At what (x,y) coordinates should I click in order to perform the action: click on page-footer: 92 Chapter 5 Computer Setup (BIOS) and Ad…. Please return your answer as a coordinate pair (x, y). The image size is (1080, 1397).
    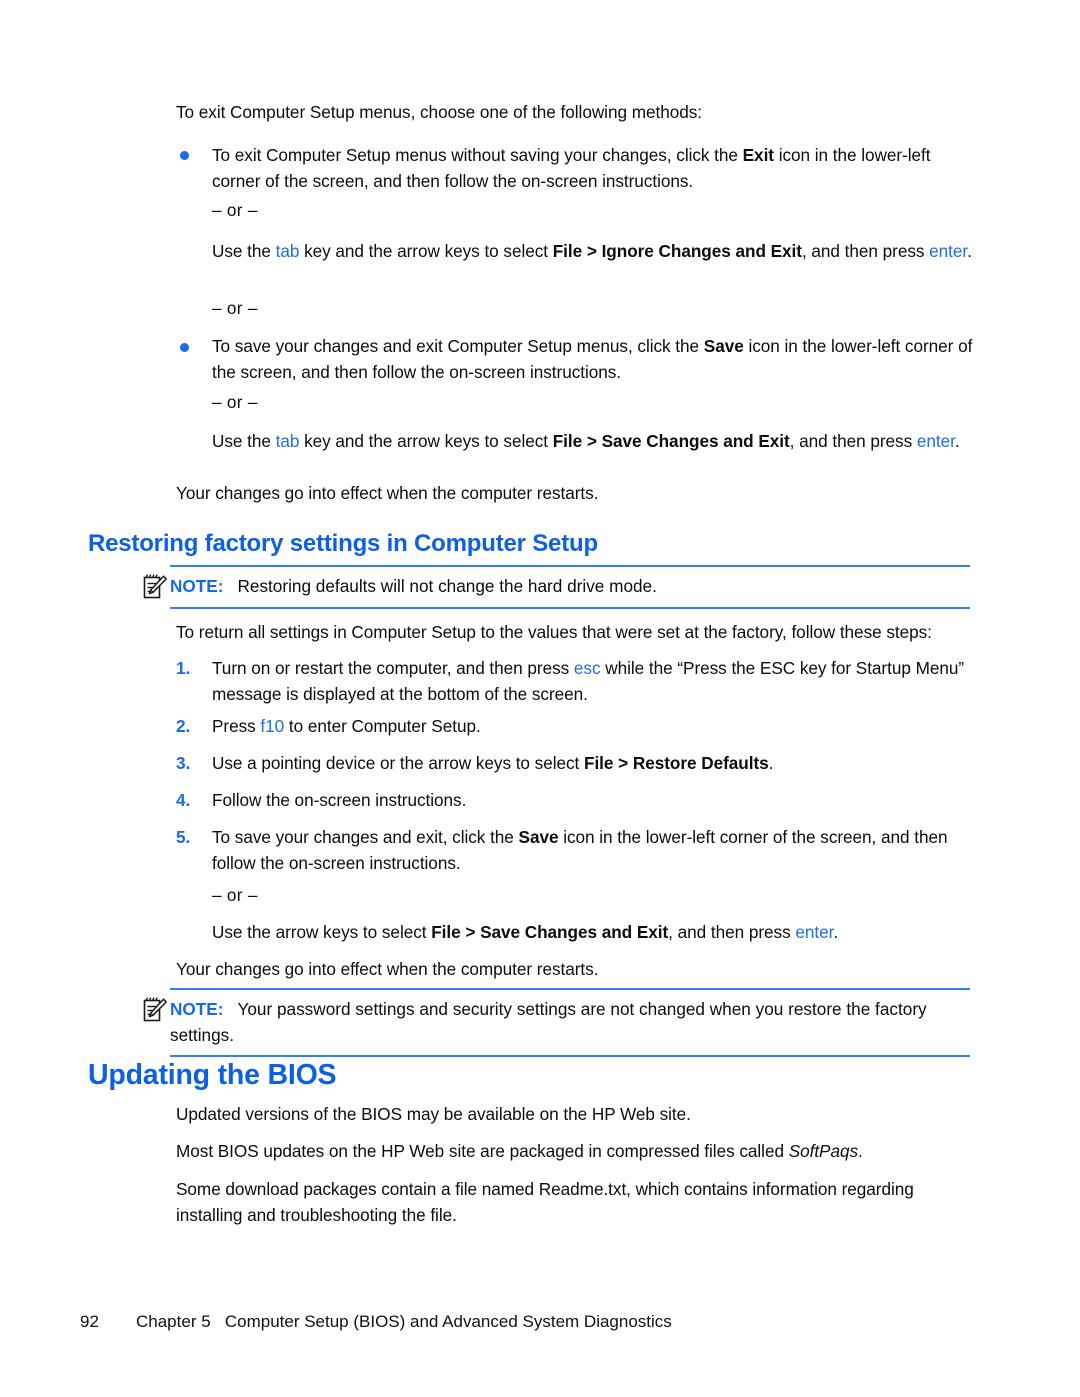
    Looking at the image, I should click on (376, 1322).